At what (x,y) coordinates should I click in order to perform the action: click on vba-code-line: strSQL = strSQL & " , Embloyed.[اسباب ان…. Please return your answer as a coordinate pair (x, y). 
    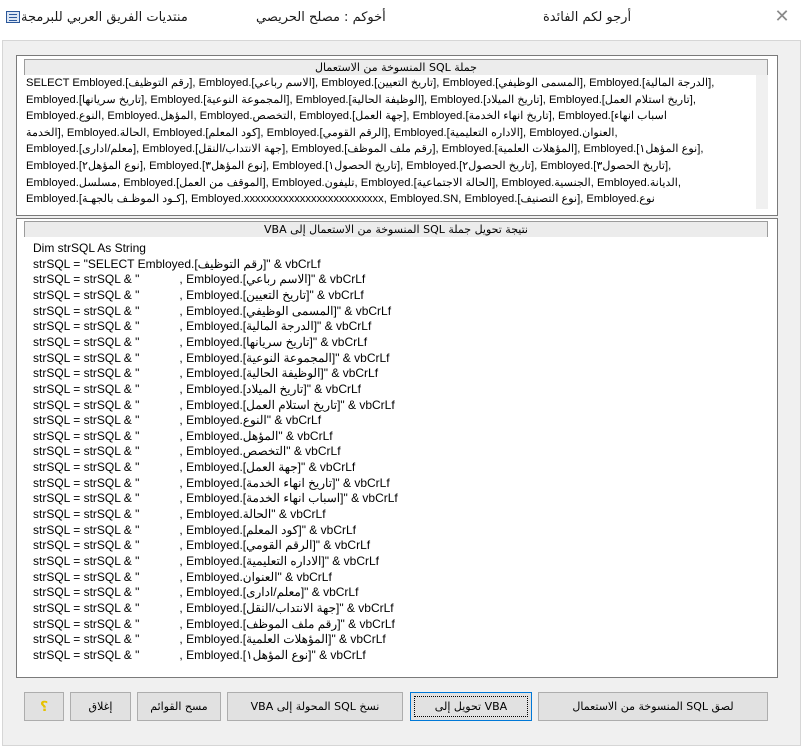
    Looking at the image, I should click on (215, 498).